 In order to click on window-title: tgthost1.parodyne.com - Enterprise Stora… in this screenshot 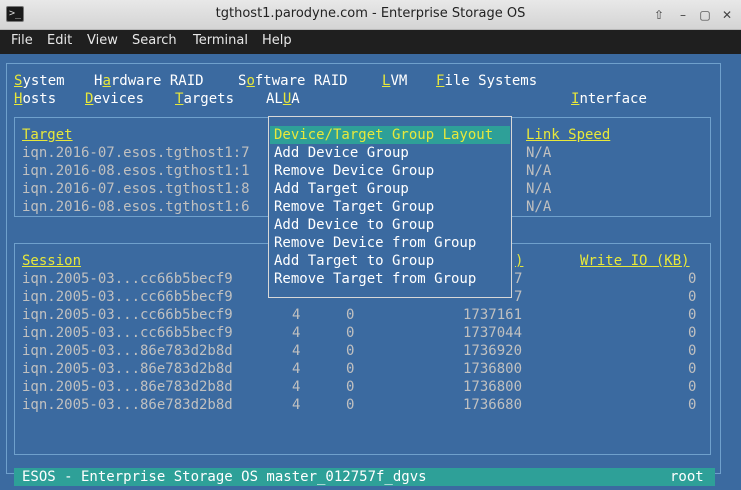, I will do `click(370, 13)`.